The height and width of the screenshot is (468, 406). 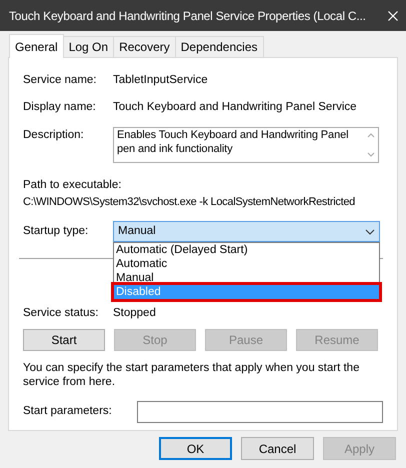 I want to click on close-icon, so click(x=393, y=15).